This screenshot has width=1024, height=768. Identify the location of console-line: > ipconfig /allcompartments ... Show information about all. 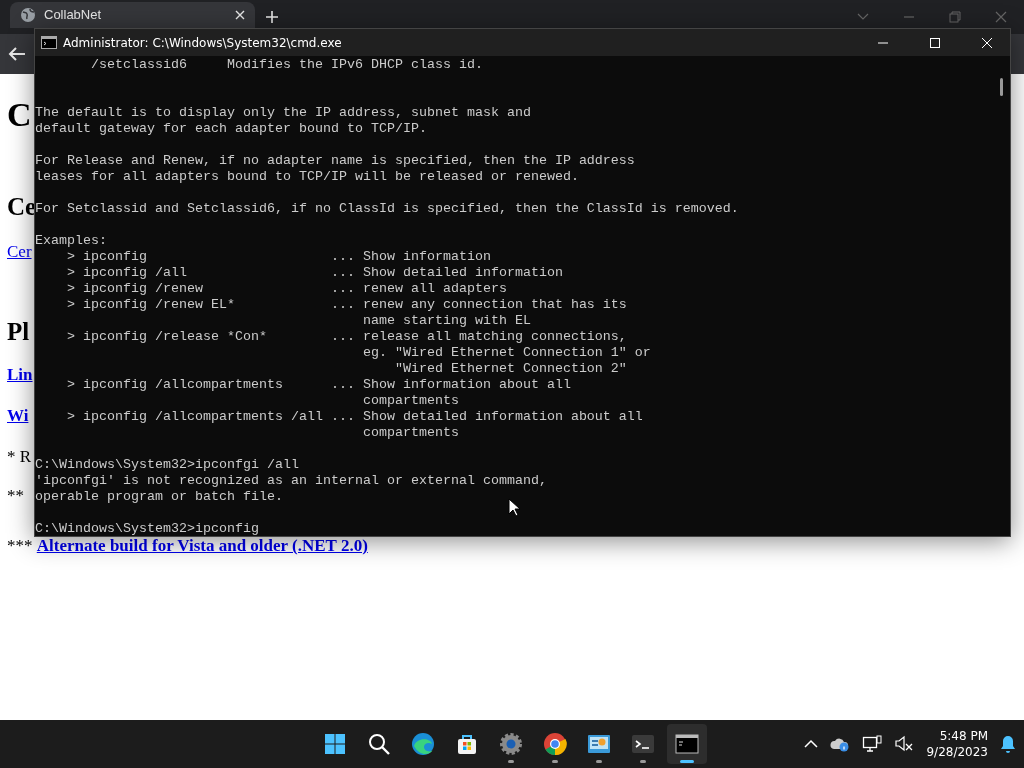
(318, 385).